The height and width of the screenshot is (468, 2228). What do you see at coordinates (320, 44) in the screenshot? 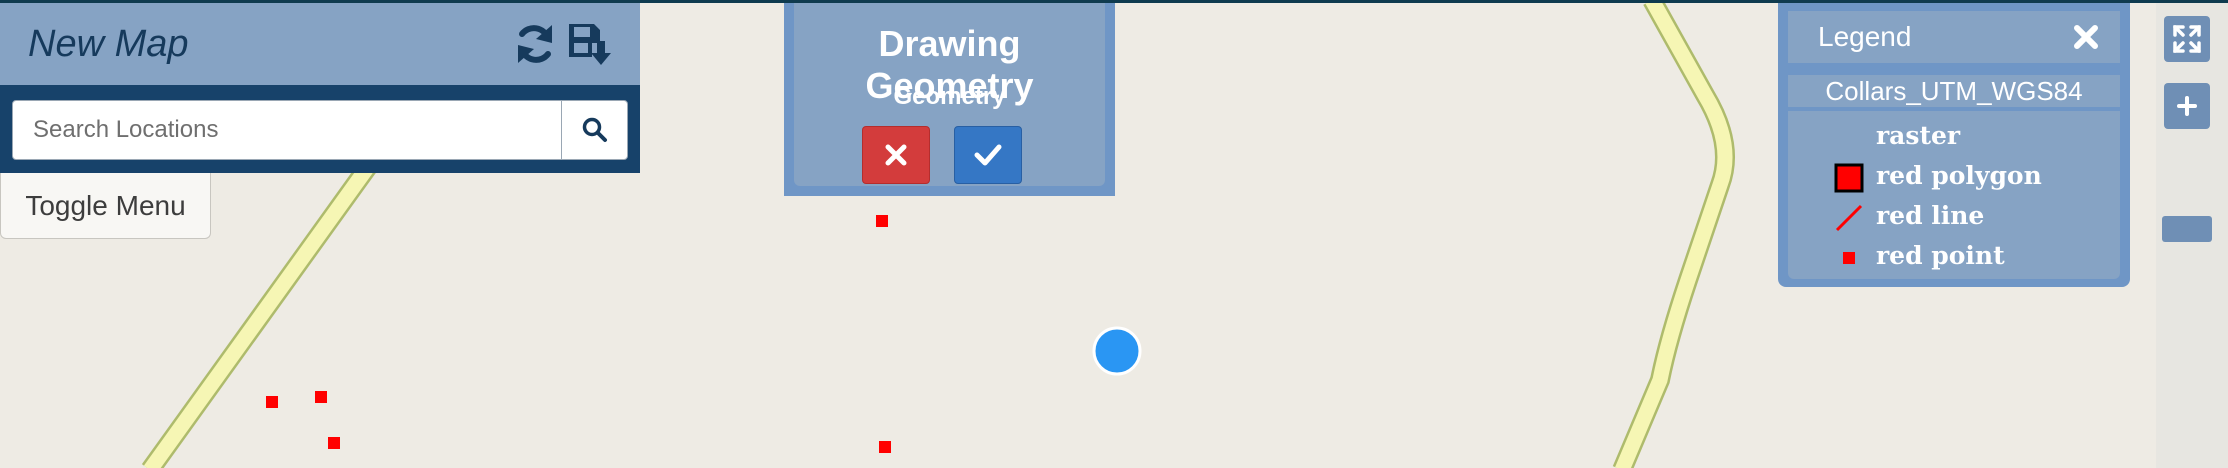
I see `map-header: New Map` at bounding box center [320, 44].